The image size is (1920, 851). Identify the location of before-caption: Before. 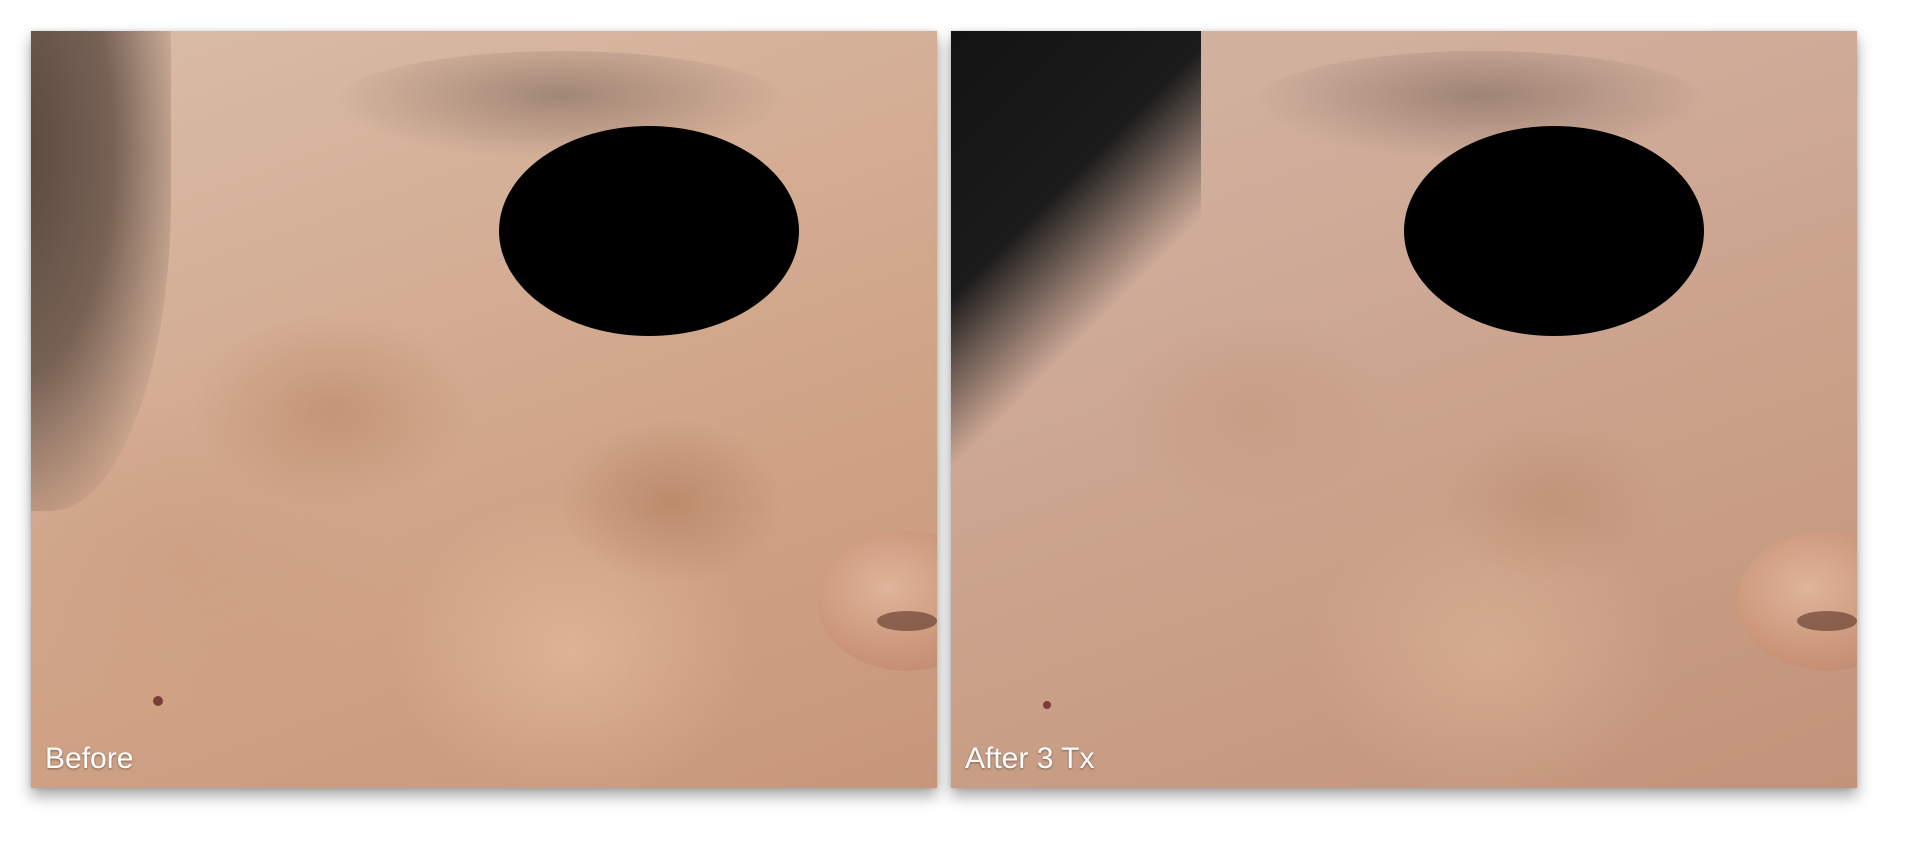
(89, 758).